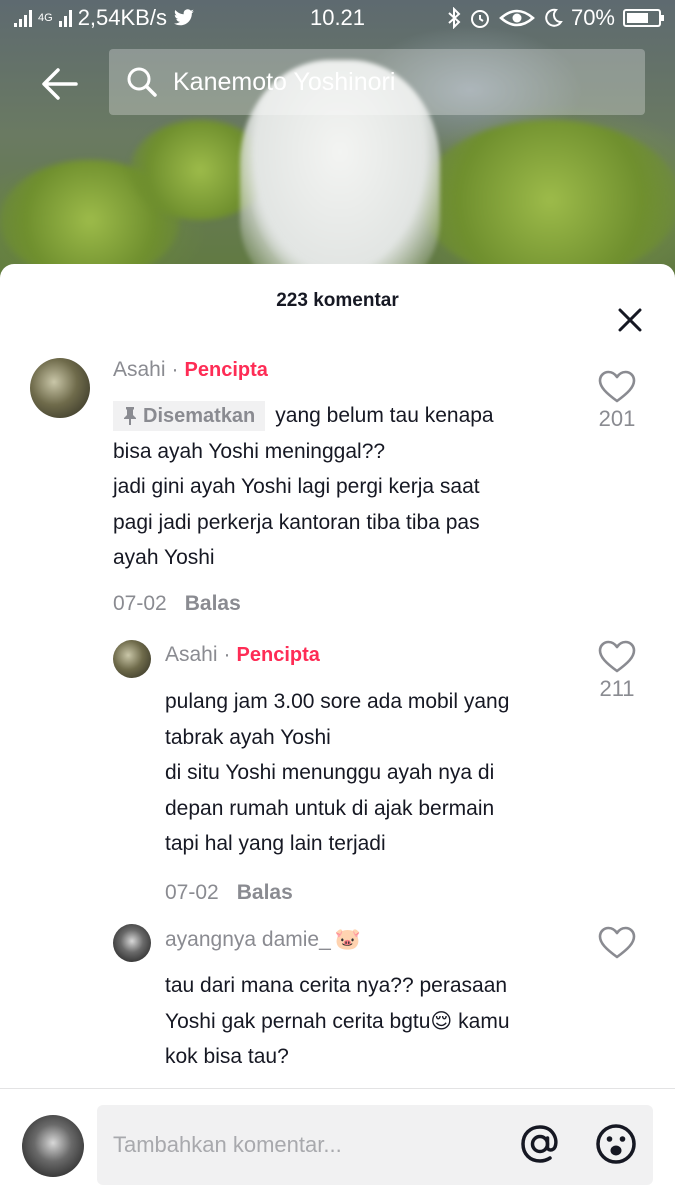 The image size is (675, 1200). I want to click on status-bar: 4G 2,54KB/s 10.21 70%, so click(337, 18).